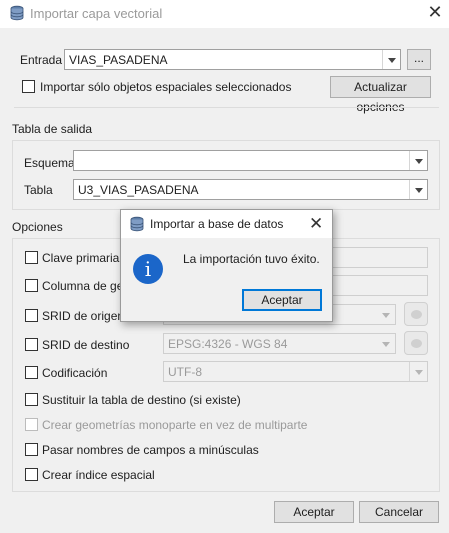 This screenshot has width=449, height=533. What do you see at coordinates (31, 257) in the screenshot?
I see `primary-key-checkbox` at bounding box center [31, 257].